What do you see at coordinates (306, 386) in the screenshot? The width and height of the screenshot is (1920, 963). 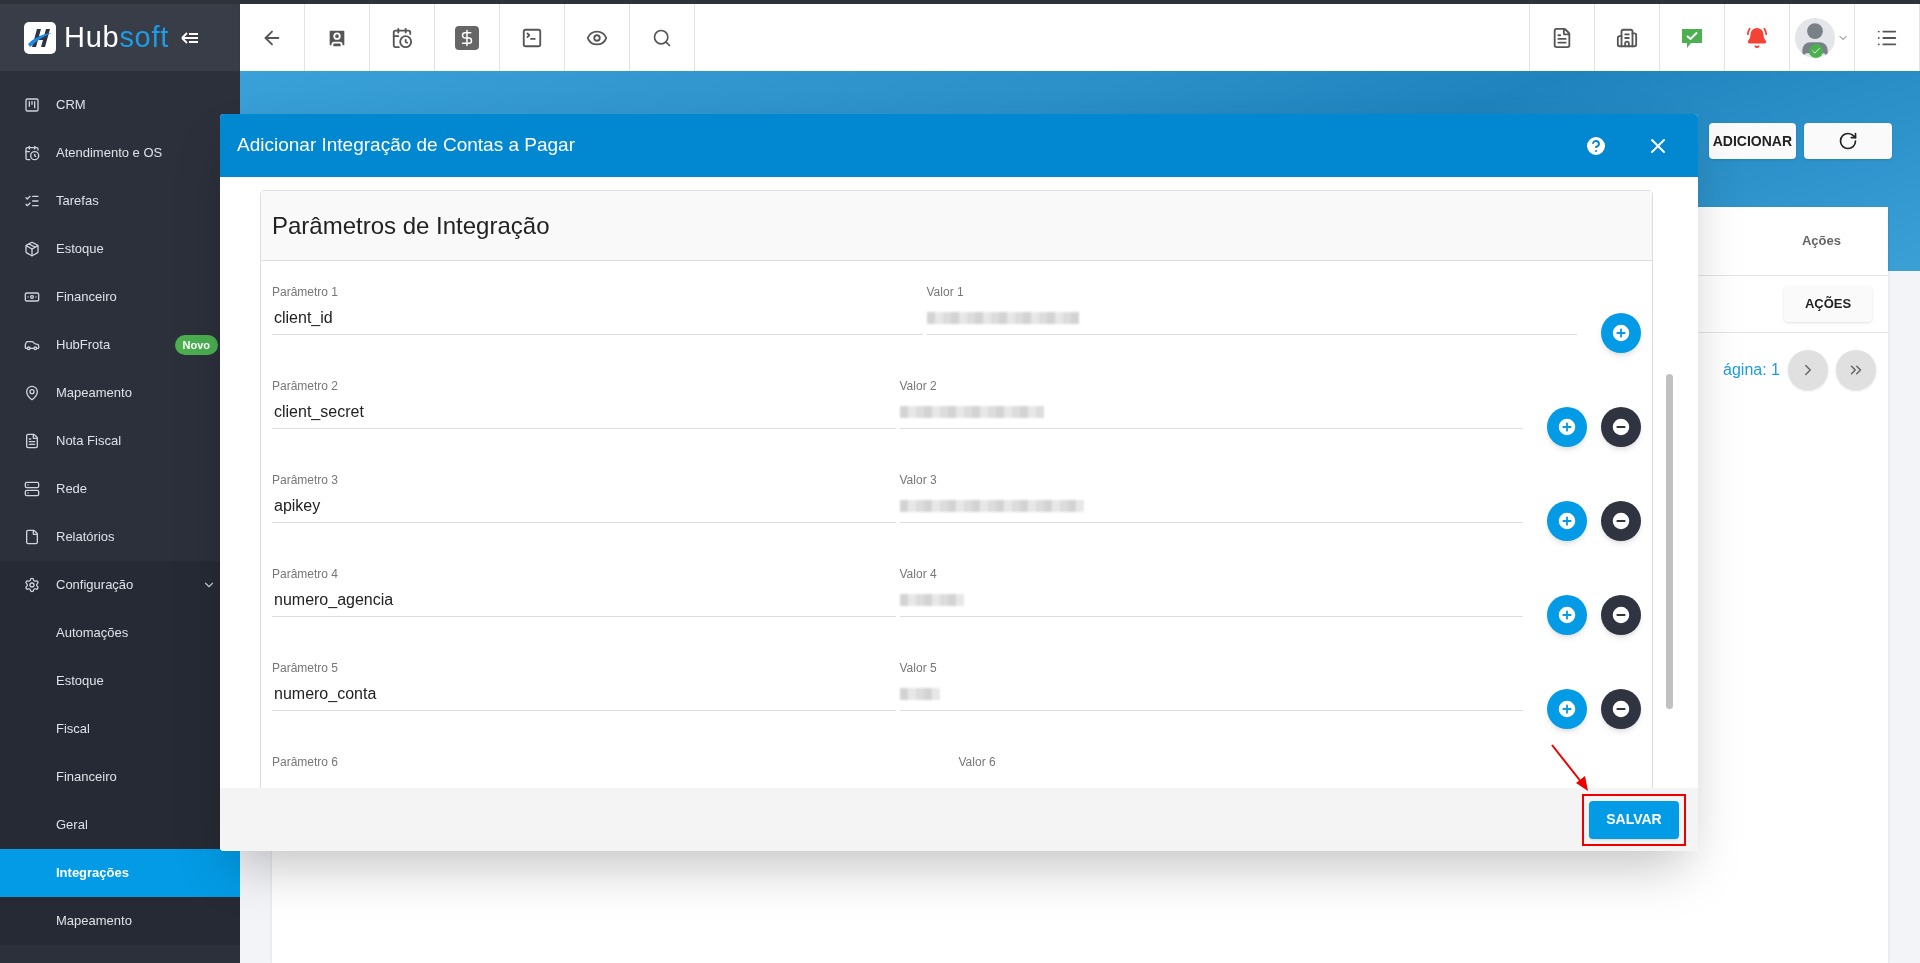 I see `field-label: Parâmetro 2` at bounding box center [306, 386].